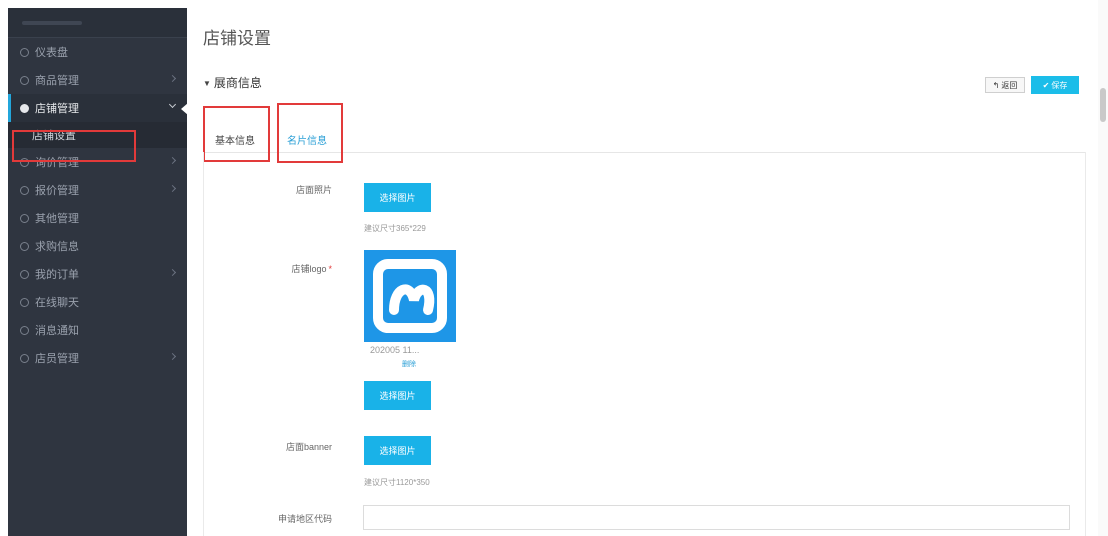 Image resolution: width=1108 pixels, height=536 pixels. What do you see at coordinates (24, 358) in the screenshot?
I see `user-icon` at bounding box center [24, 358].